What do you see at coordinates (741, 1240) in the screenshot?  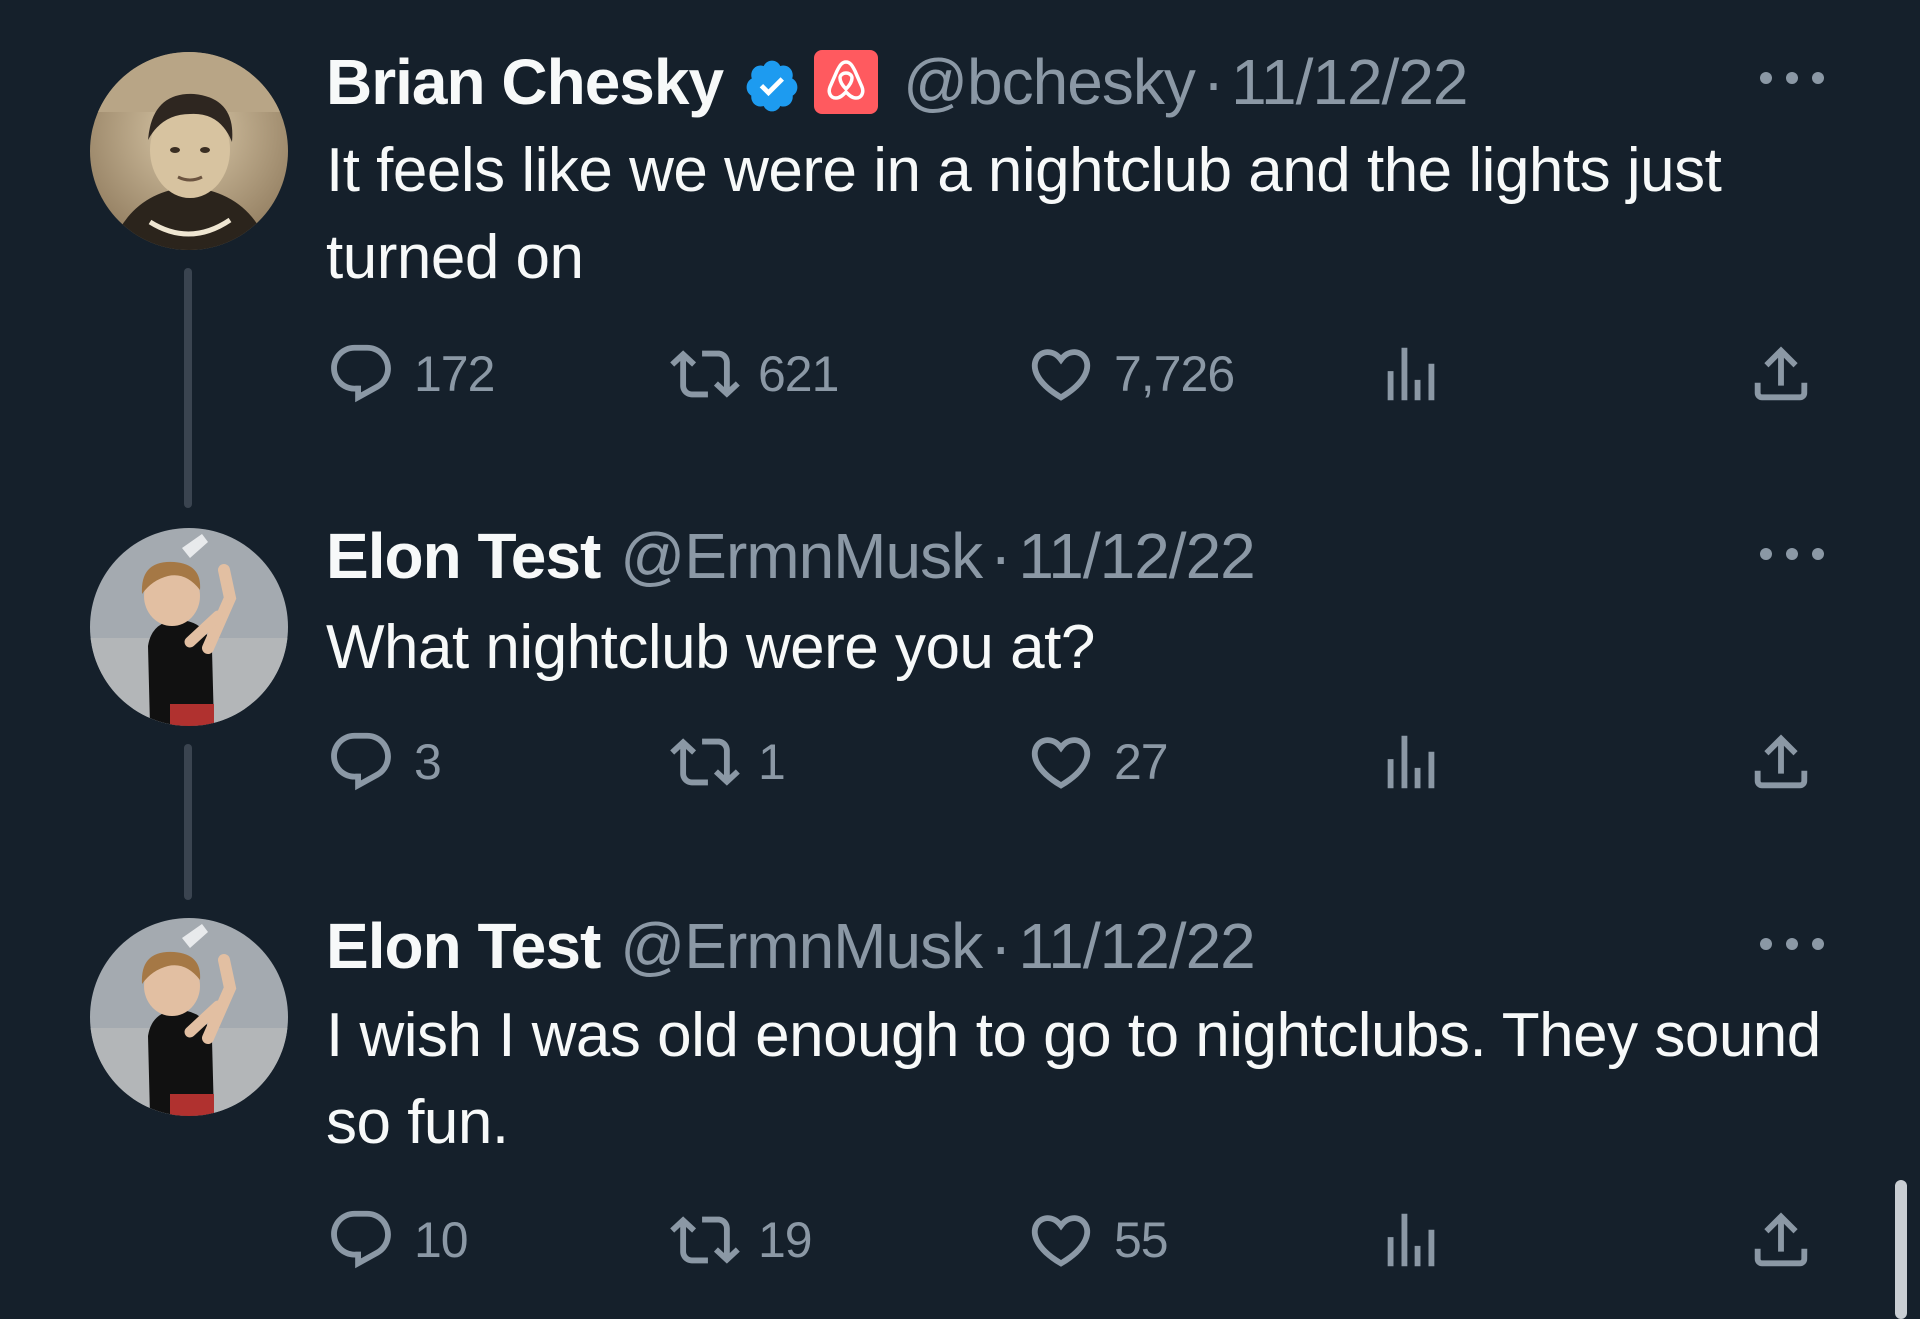 I see `retweet-button: 19` at bounding box center [741, 1240].